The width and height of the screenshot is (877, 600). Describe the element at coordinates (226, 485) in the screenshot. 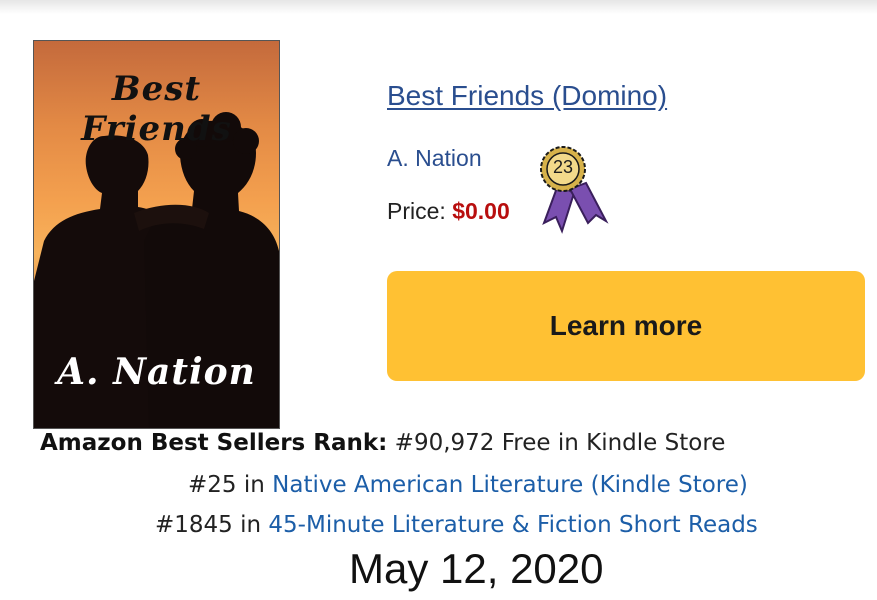

I see `rank-entry-position: #25 in` at that location.